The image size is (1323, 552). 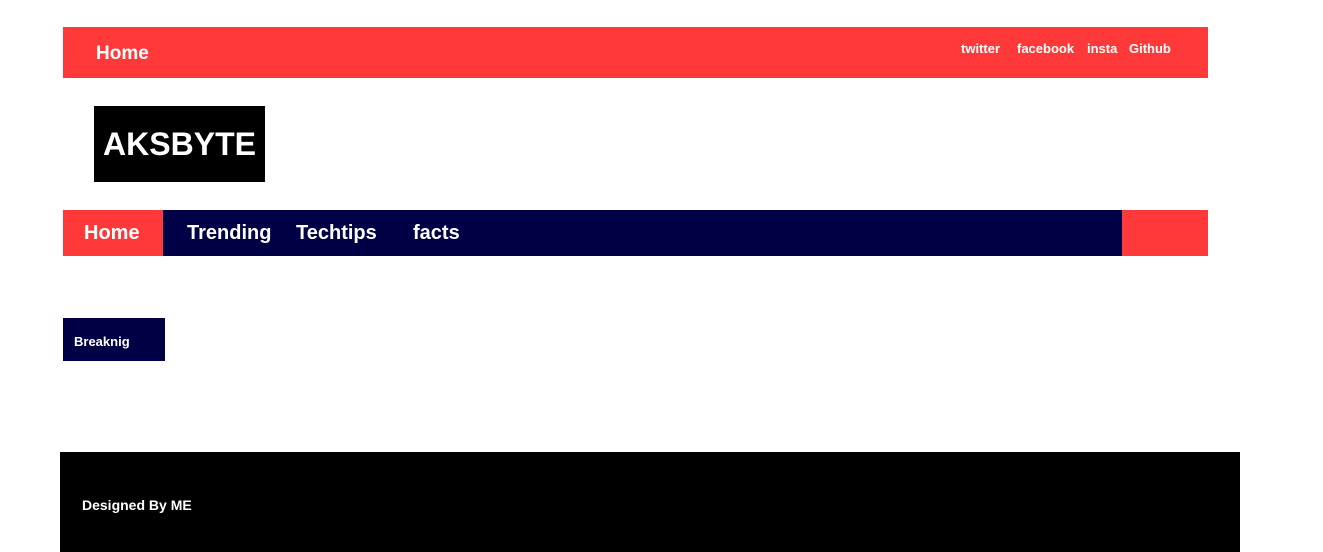 I want to click on twitter-link: twitter, so click(x=980, y=48).